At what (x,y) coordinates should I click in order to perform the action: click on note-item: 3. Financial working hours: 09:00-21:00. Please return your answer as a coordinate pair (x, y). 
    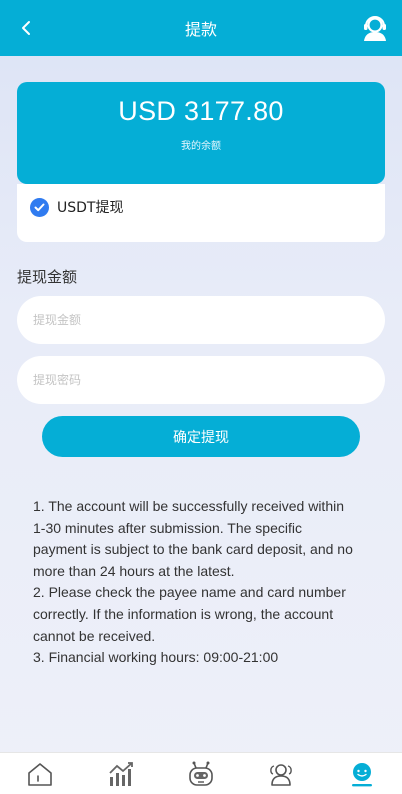
    Looking at the image, I should click on (156, 657).